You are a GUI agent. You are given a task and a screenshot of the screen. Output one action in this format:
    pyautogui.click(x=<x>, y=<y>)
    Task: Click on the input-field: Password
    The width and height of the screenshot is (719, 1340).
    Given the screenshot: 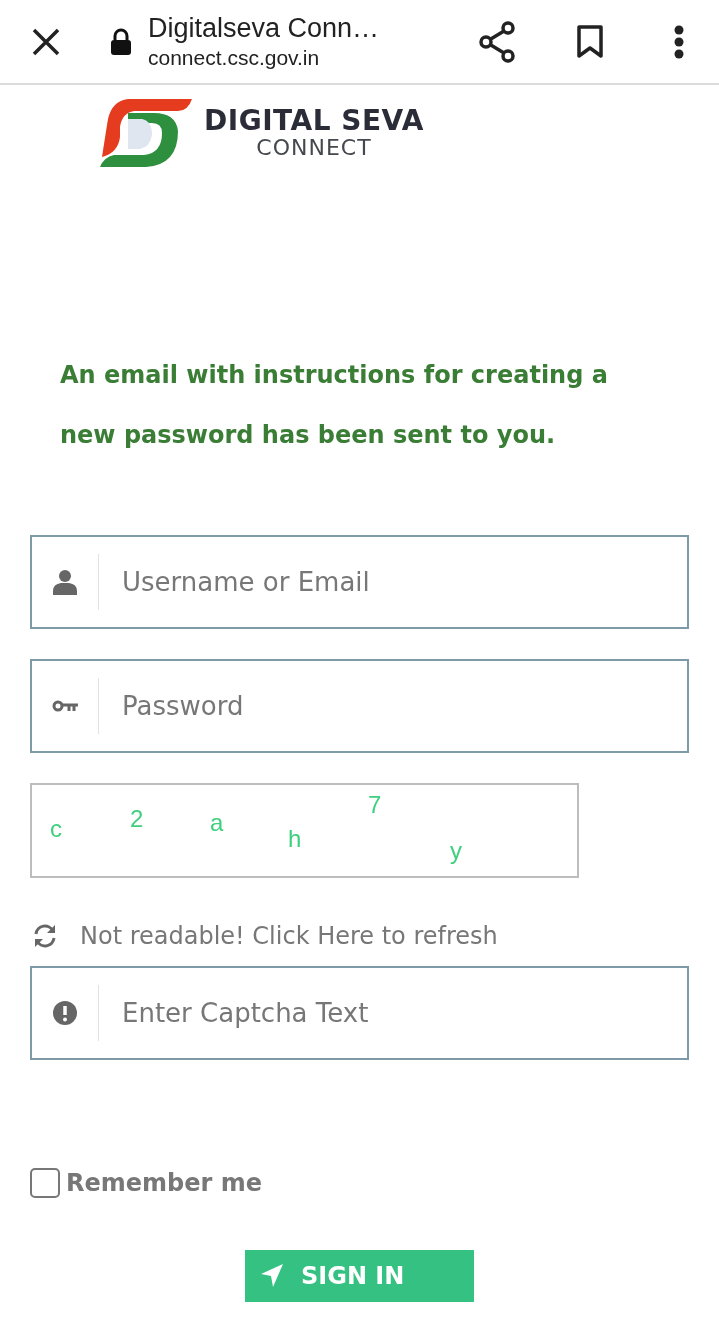 What is the action you would take?
    pyautogui.click(x=359, y=706)
    